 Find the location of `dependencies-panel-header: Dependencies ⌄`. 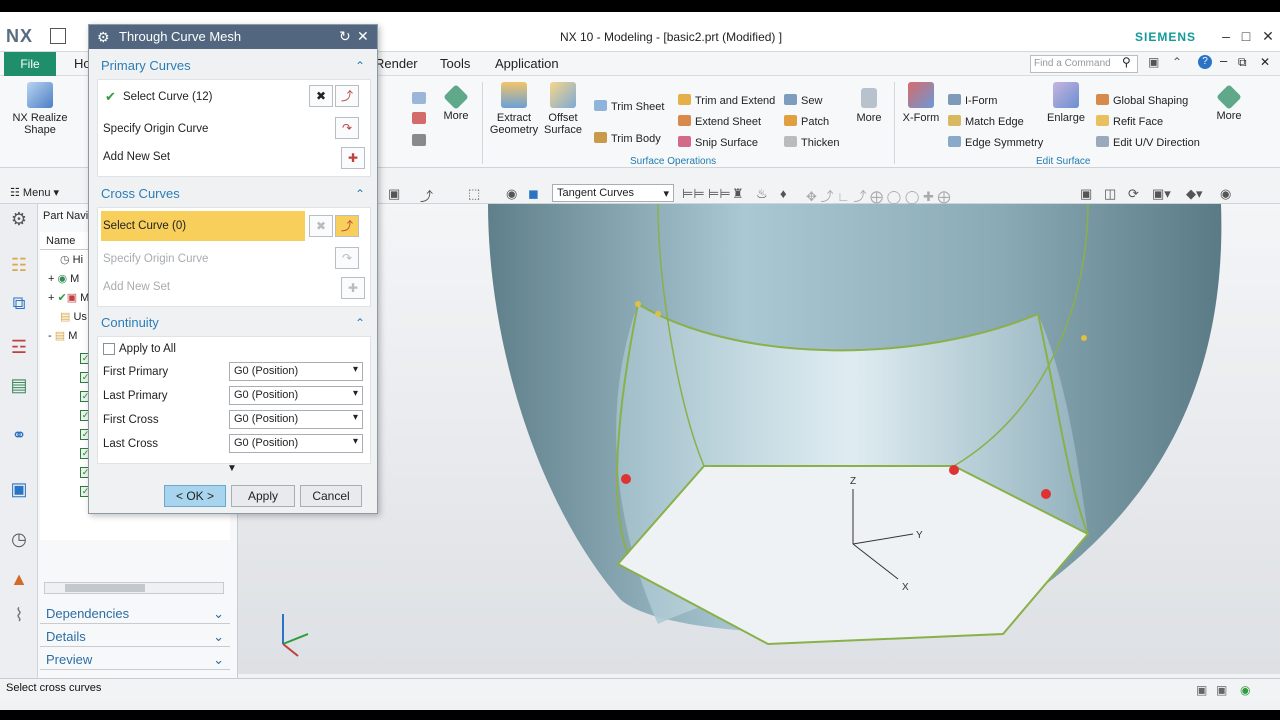

dependencies-panel-header: Dependencies ⌄ is located at coordinates (135, 614).